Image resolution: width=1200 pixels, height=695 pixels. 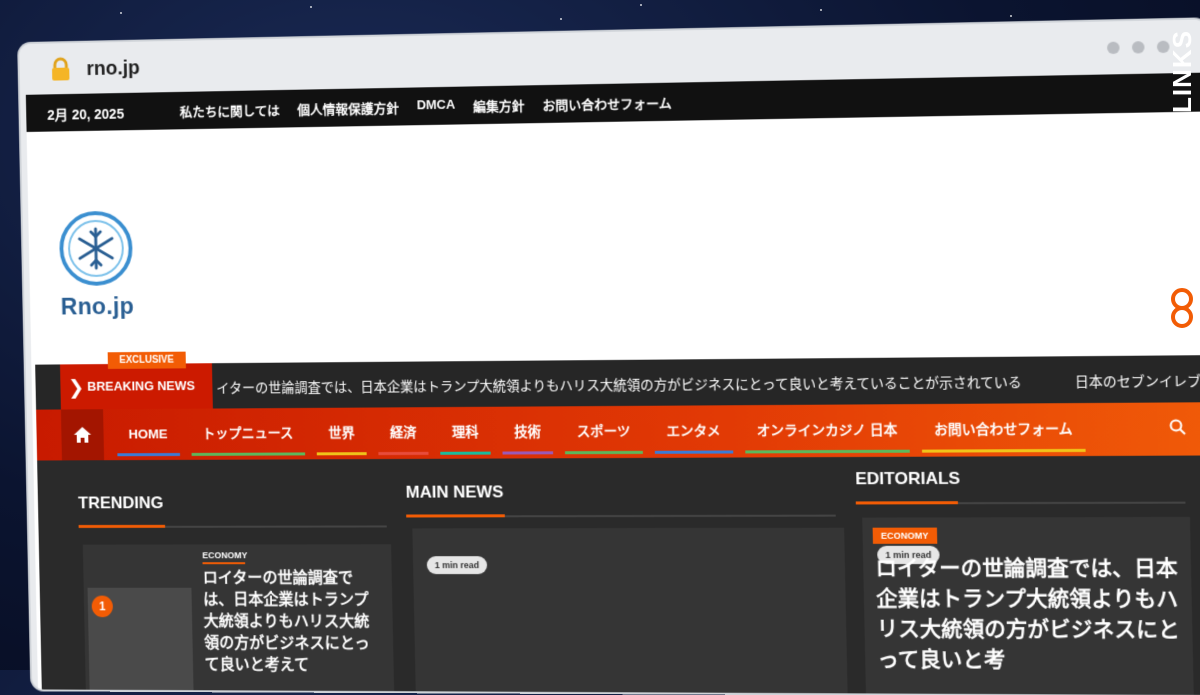 What do you see at coordinates (1137, 380) in the screenshot?
I see `breaking-ticker-item-next: 日本のセブンイレブ` at bounding box center [1137, 380].